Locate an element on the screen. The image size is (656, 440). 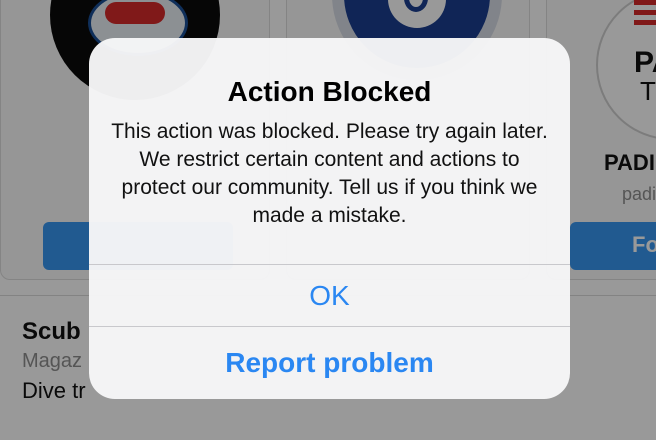
alert-title: Action Blocked is located at coordinates (329, 91).